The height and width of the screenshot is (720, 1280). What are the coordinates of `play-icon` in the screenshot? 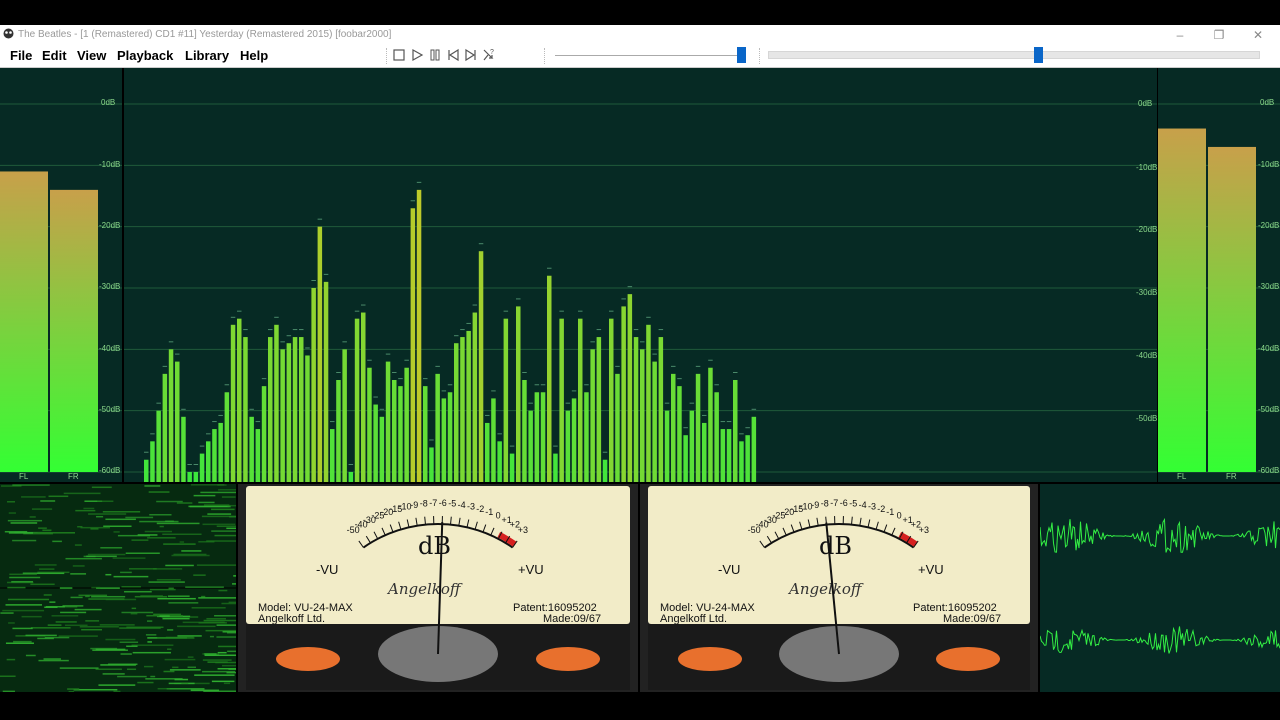 It's located at (417, 55).